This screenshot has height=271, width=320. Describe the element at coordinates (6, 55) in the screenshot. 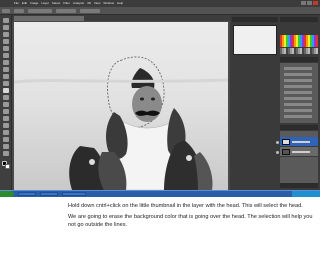

I see `eyedropper-icon` at that location.